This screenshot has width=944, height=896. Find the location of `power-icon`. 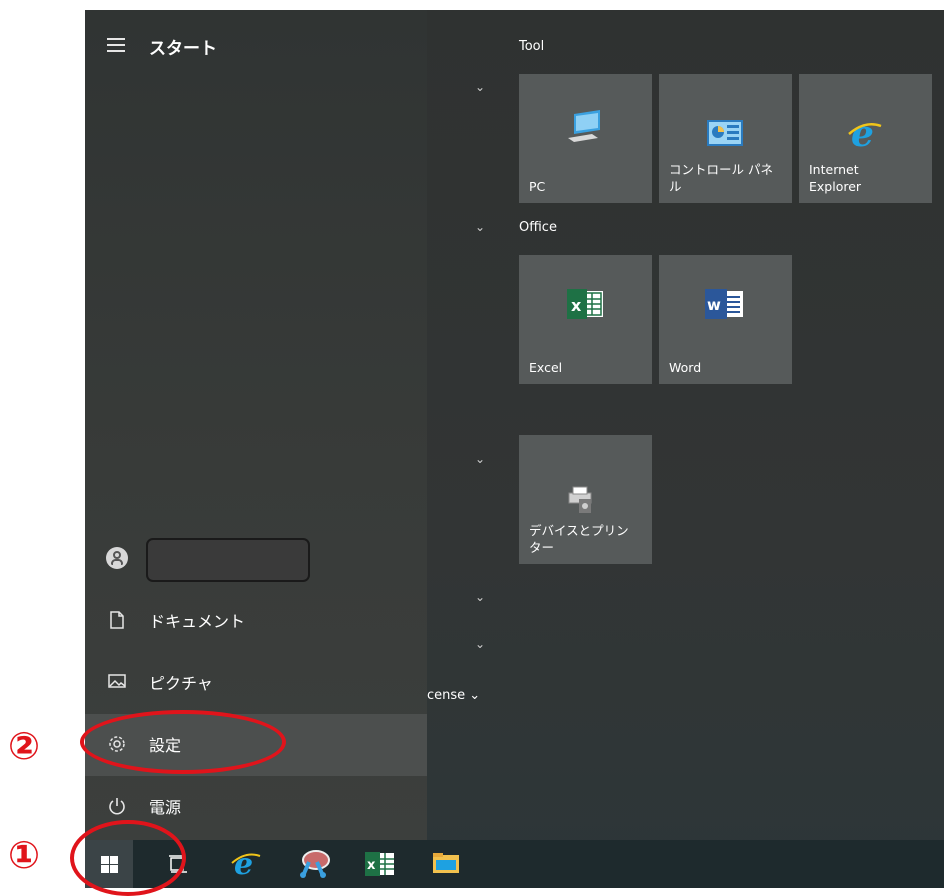

power-icon is located at coordinates (117, 807).